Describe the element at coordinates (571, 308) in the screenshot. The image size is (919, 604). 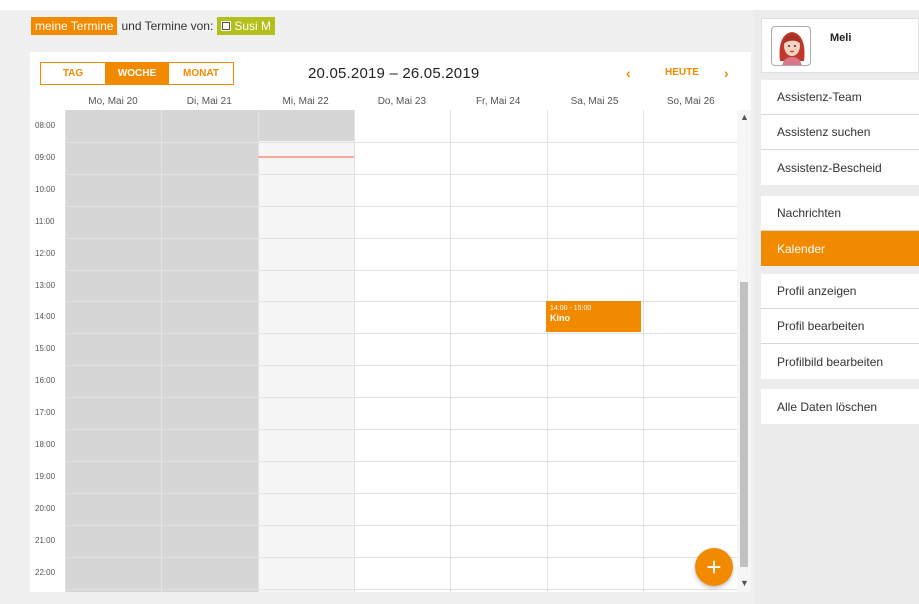
I see `event-time: 14:00 - 15:00` at that location.